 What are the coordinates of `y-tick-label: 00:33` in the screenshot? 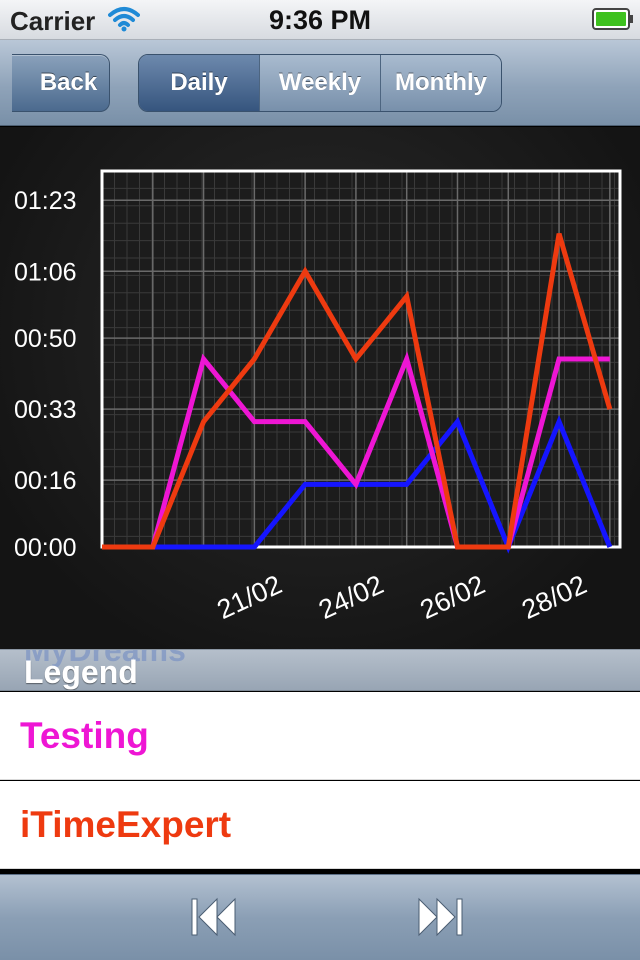 It's located at (45, 410).